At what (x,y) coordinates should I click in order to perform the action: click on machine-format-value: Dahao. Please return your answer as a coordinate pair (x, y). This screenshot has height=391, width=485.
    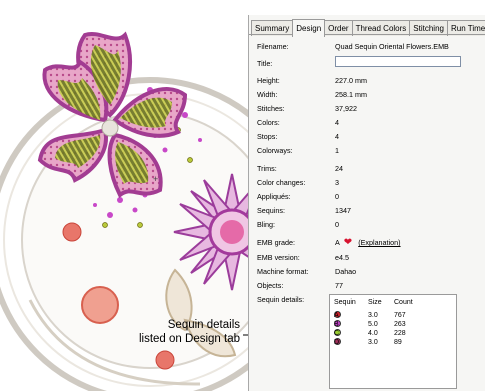
    Looking at the image, I should click on (346, 271).